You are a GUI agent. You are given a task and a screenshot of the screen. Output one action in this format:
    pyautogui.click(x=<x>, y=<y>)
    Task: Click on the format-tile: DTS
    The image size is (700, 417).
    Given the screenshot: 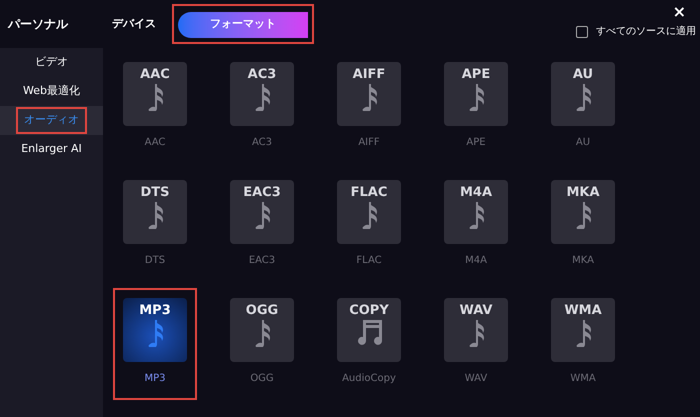 What is the action you would take?
    pyautogui.click(x=155, y=212)
    